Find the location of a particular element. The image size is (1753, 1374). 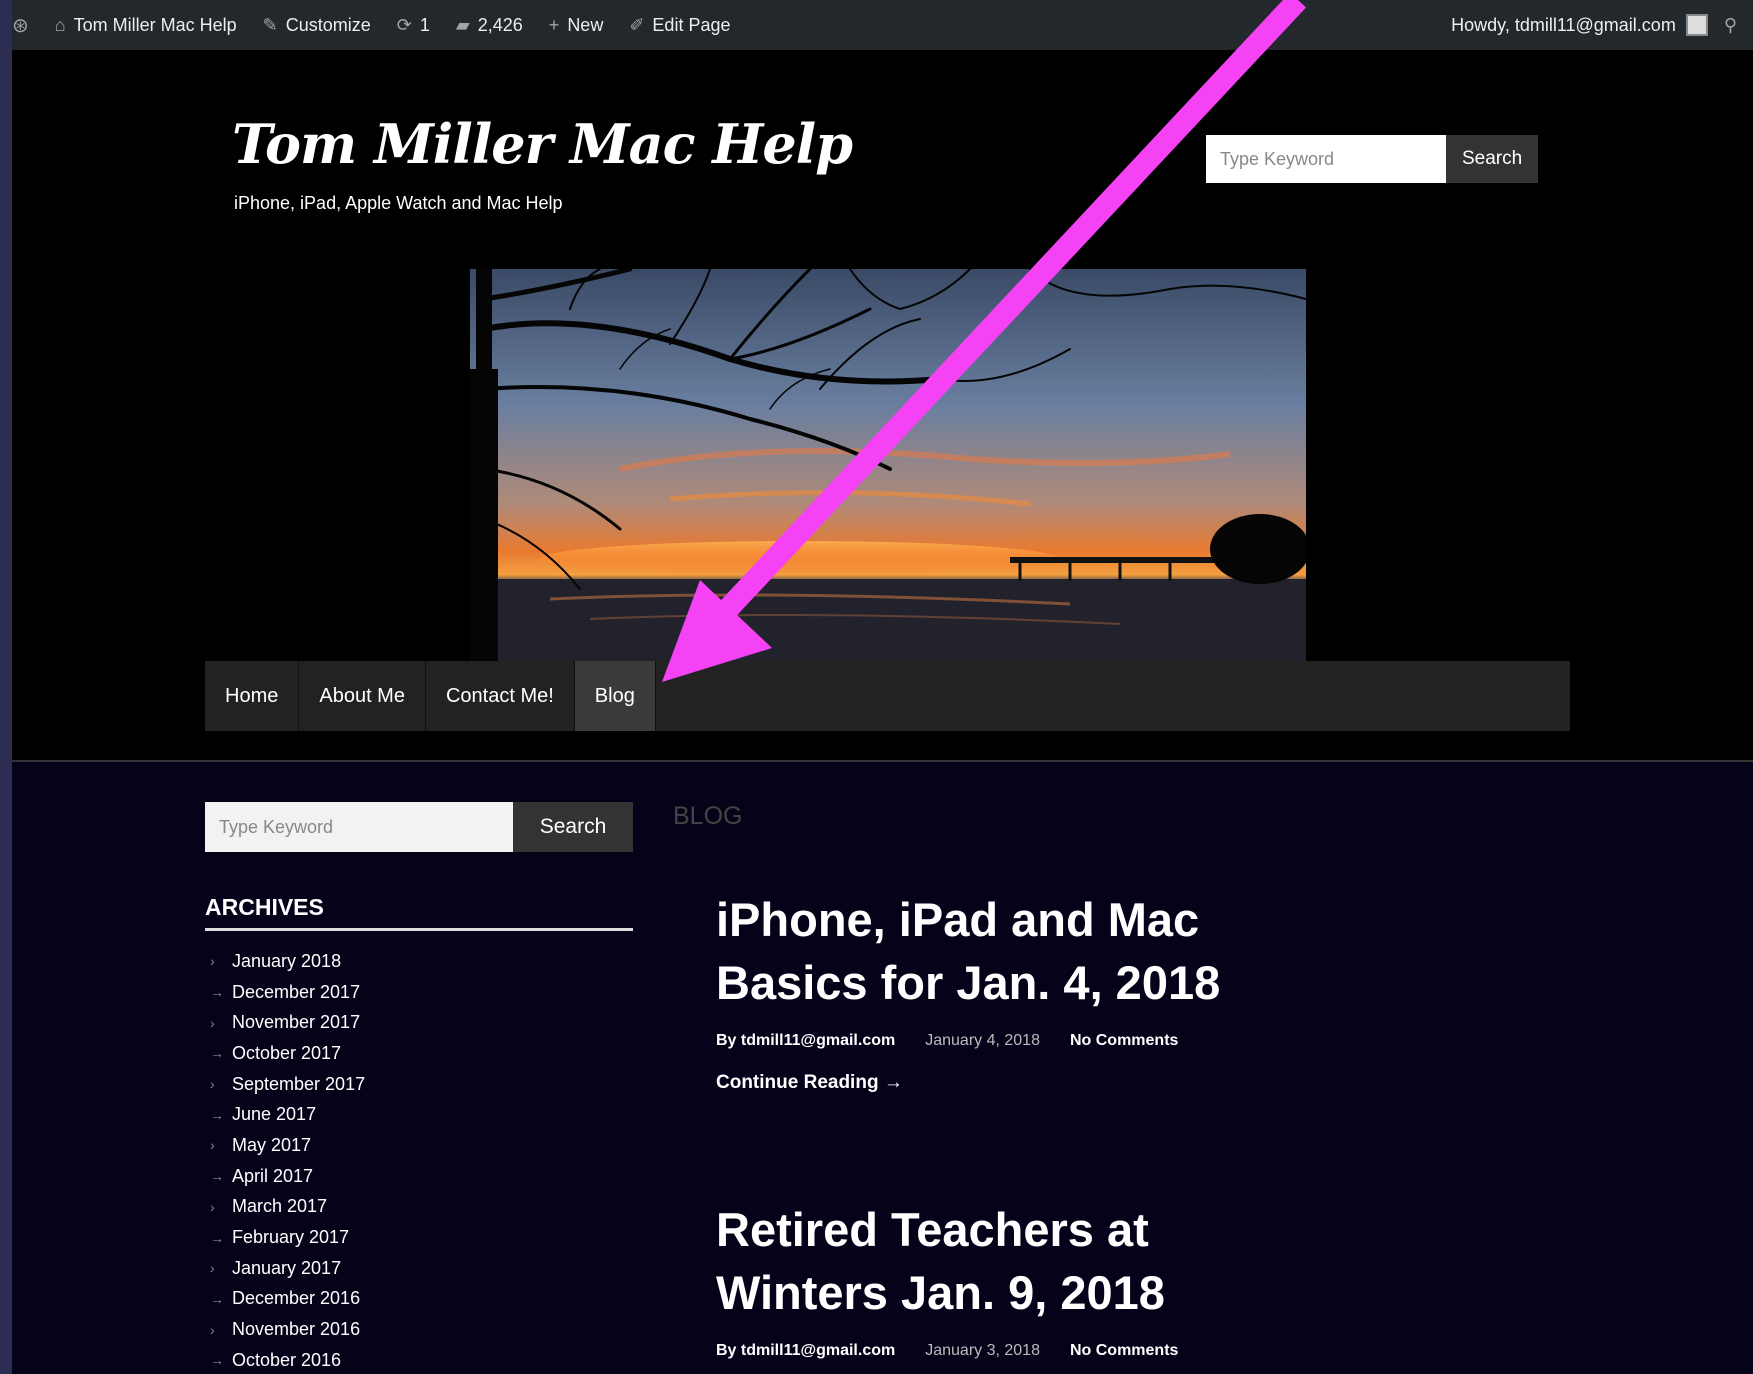

header-search-form: Search is located at coordinates (1372, 159).